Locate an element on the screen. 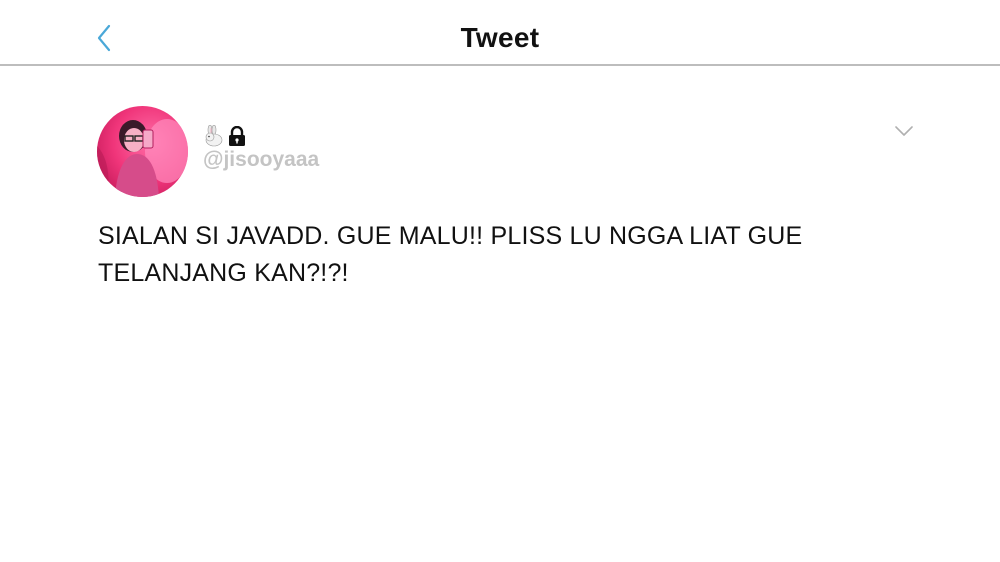 This screenshot has height=562, width=1000. display-name is located at coordinates (224, 136).